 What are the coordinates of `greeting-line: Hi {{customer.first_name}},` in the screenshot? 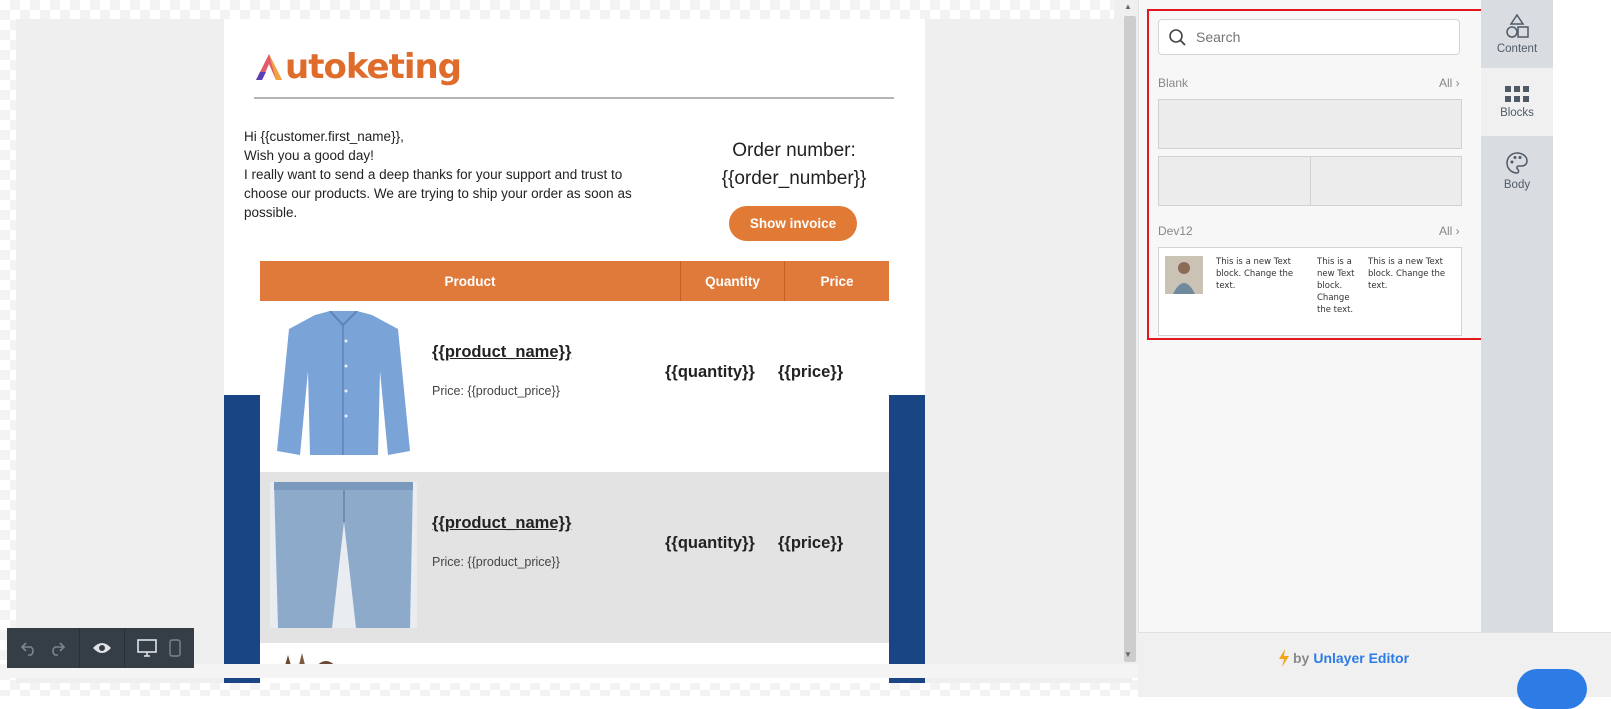 It's located at (324, 136).